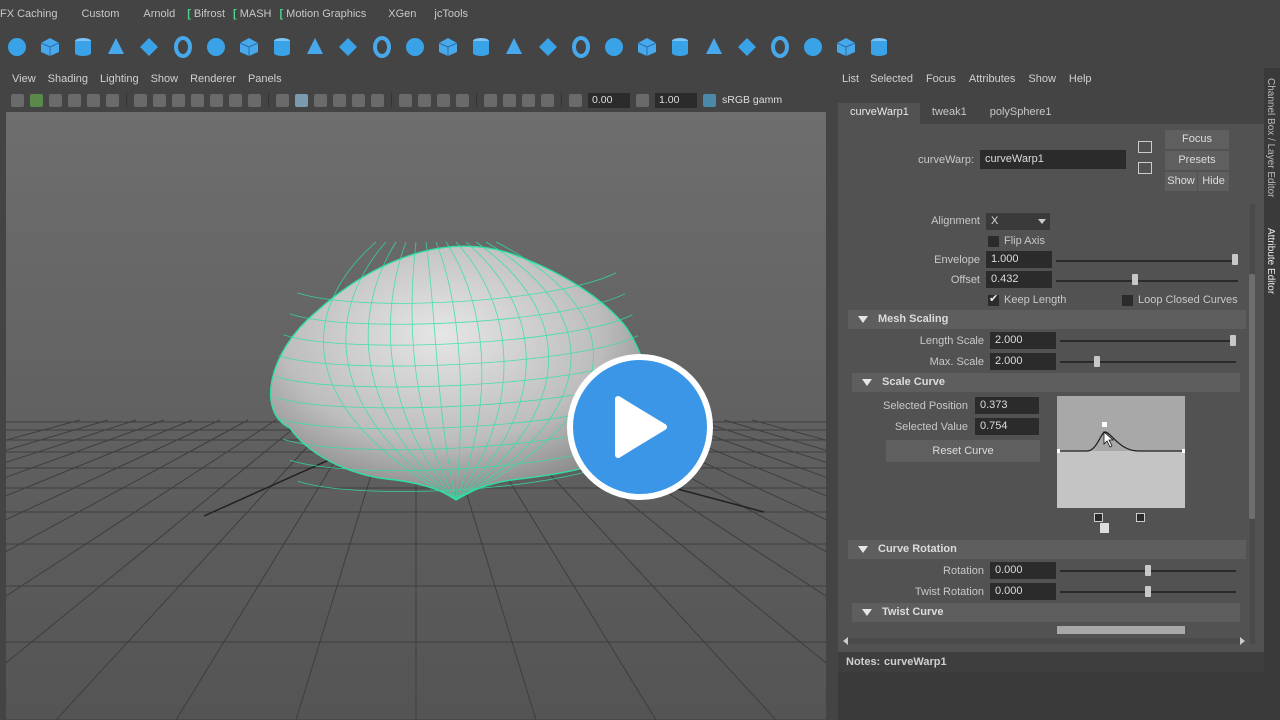  Describe the element at coordinates (327, 14) in the screenshot. I see `shelf-tab-motion-graphics: Motion Graphics` at that location.